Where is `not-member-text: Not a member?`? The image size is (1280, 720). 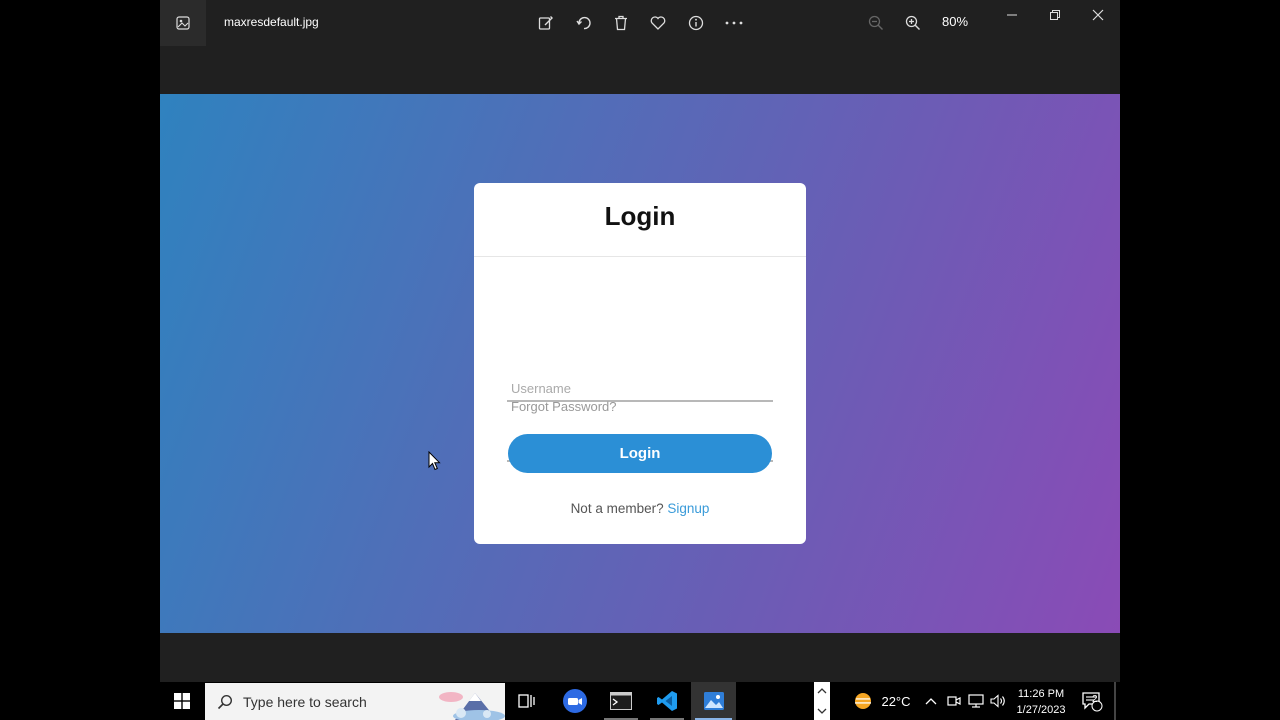
not-member-text: Not a member? is located at coordinates (617, 508).